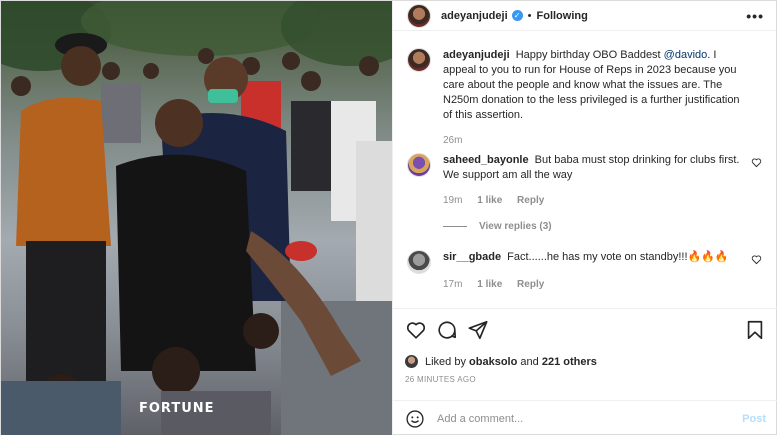 The image size is (777, 435). What do you see at coordinates (593, 200) in the screenshot?
I see `comment-meta: 19m 1 like Reply` at bounding box center [593, 200].